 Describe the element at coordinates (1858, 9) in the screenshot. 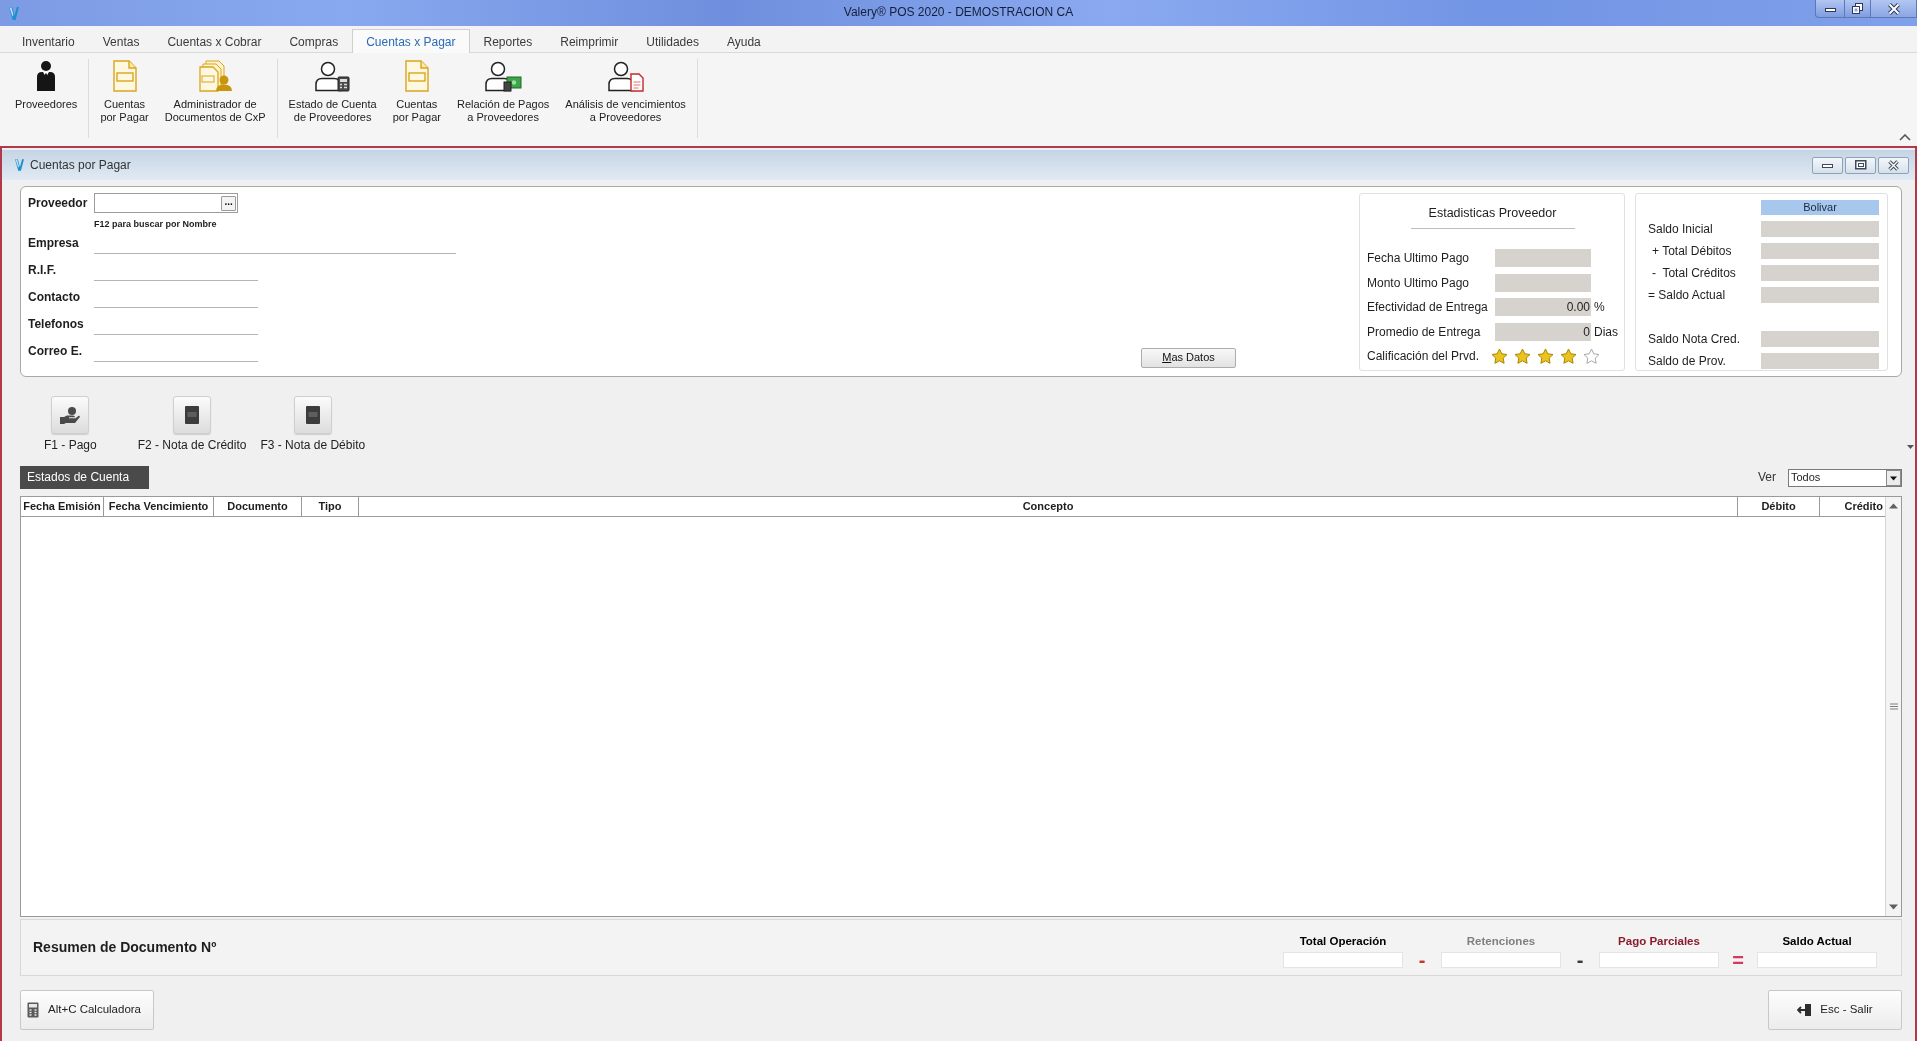

I see `restore-icon` at that location.